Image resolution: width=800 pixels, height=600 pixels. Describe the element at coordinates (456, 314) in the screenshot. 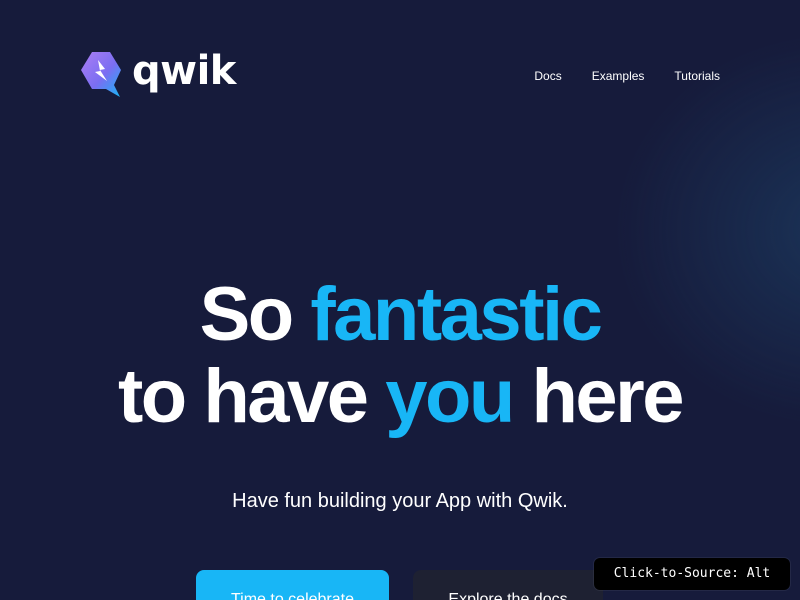

I see `hero-line1-accent: fantastic` at that location.